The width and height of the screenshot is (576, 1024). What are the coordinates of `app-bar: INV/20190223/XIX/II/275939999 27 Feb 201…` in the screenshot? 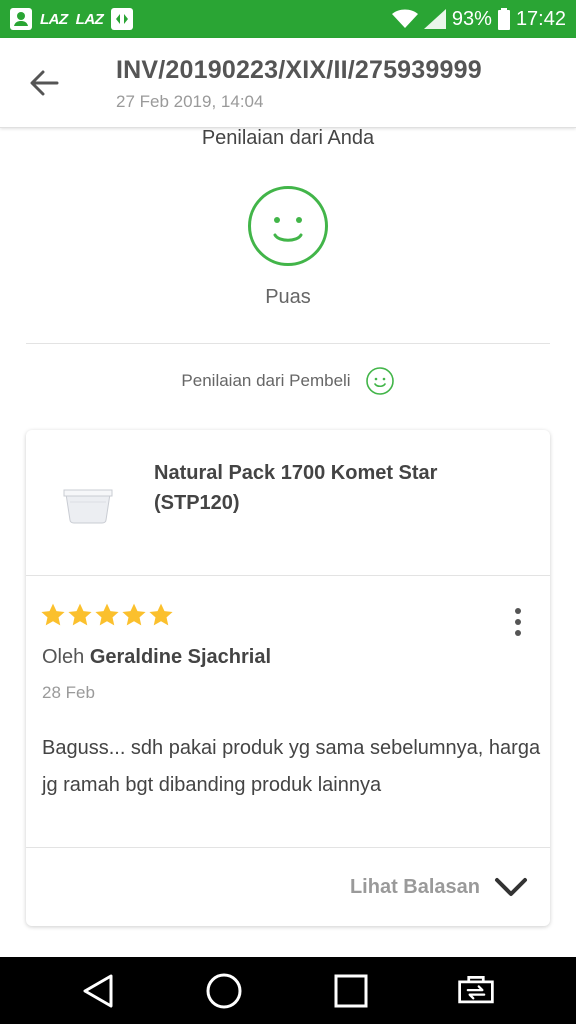 It's located at (288, 83).